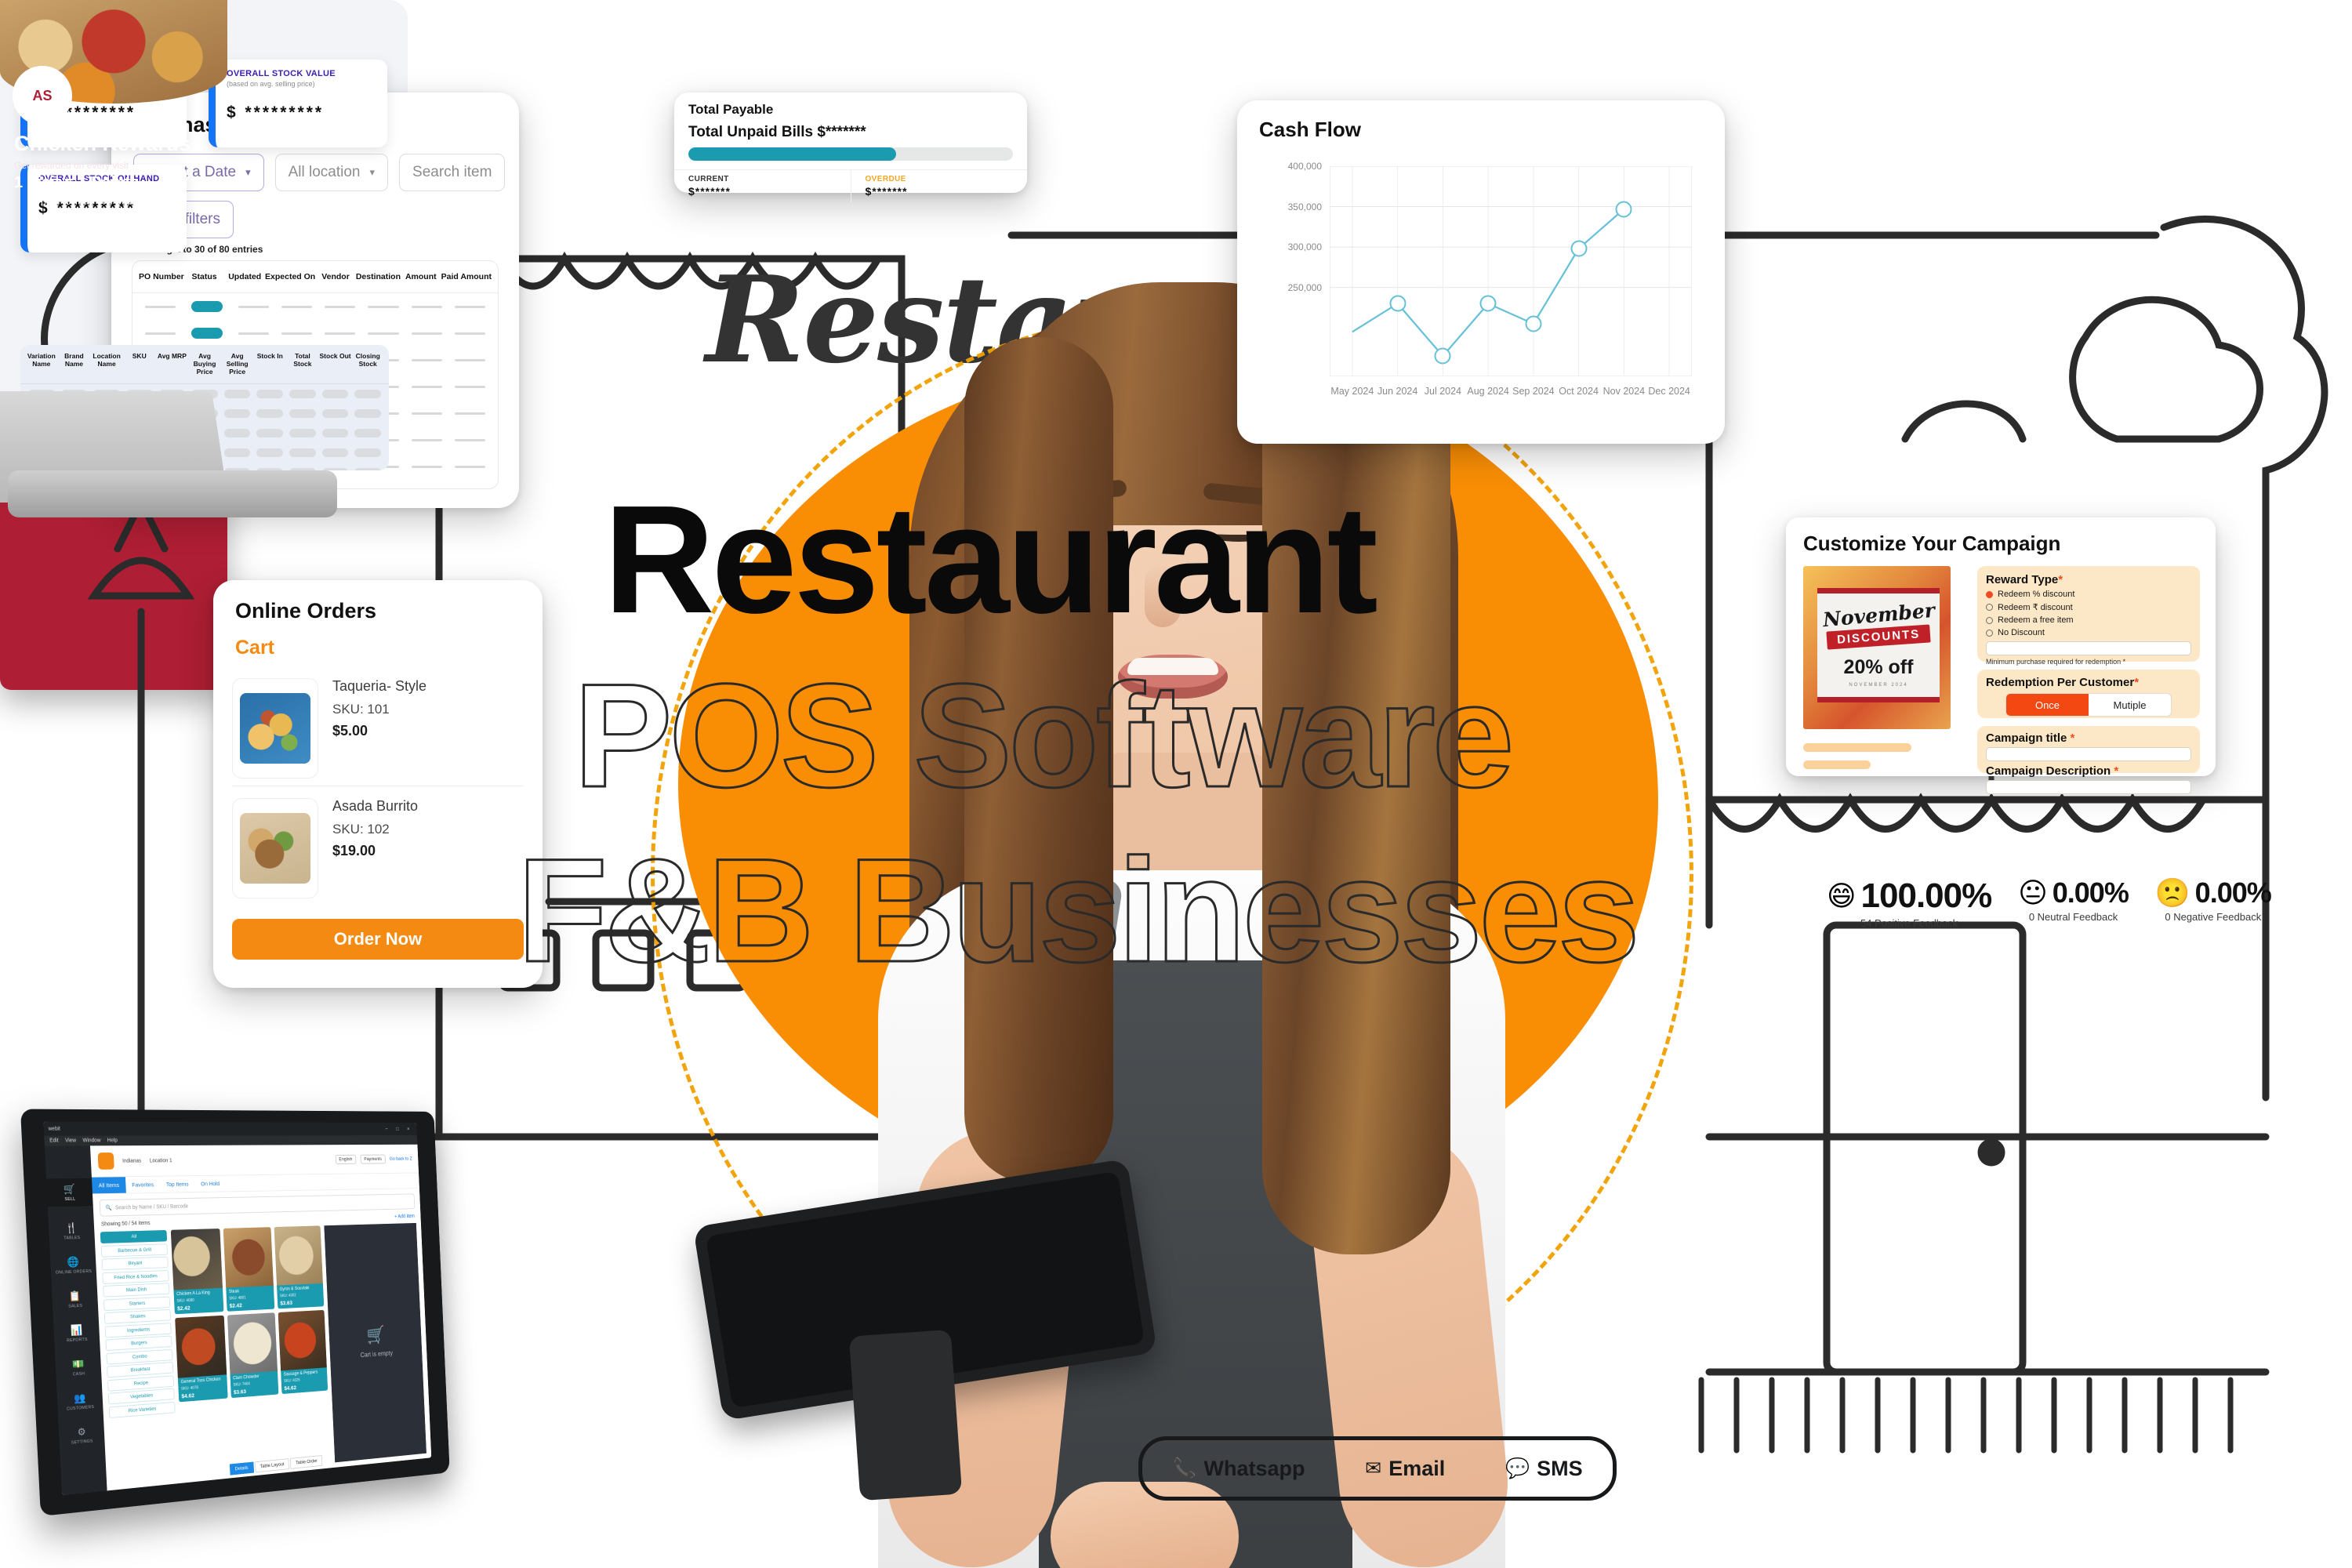 This screenshot has width=2352, height=1568. Describe the element at coordinates (2088, 620) in the screenshot. I see `radio-redeem-free-item: Redeem a free item` at that location.